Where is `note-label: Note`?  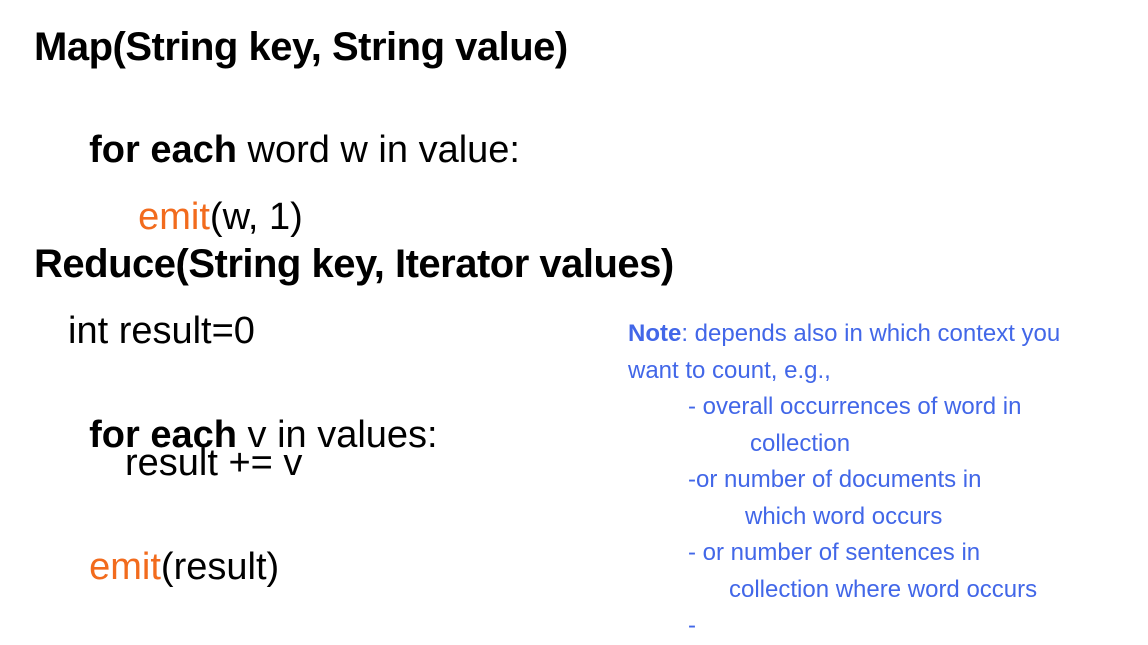 note-label: Note is located at coordinates (655, 333).